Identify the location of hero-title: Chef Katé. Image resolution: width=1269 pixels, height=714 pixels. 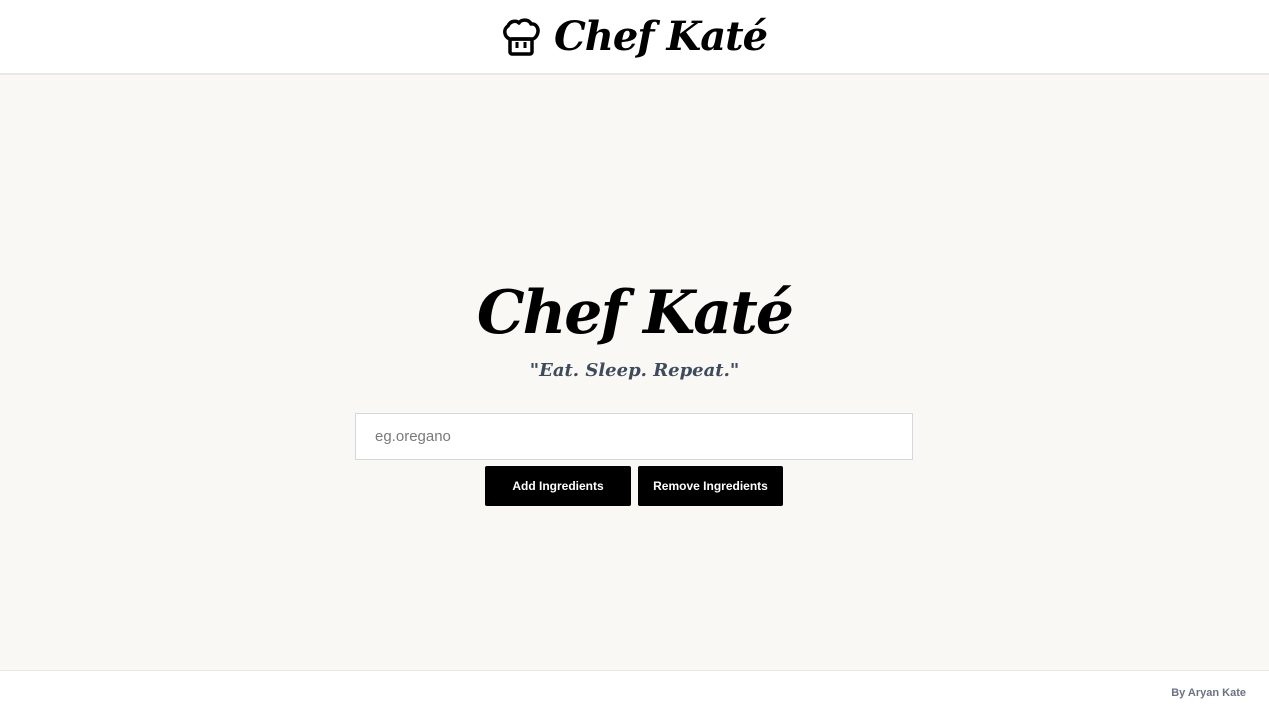
(635, 313).